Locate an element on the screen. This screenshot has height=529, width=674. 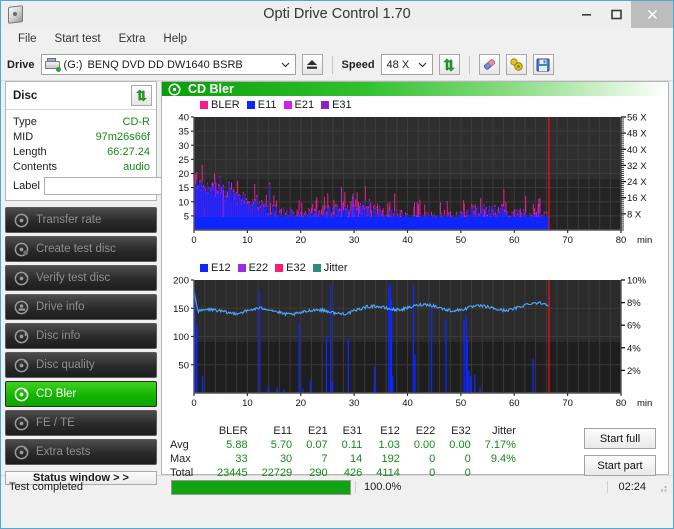
eject-icon is located at coordinates (312, 64).